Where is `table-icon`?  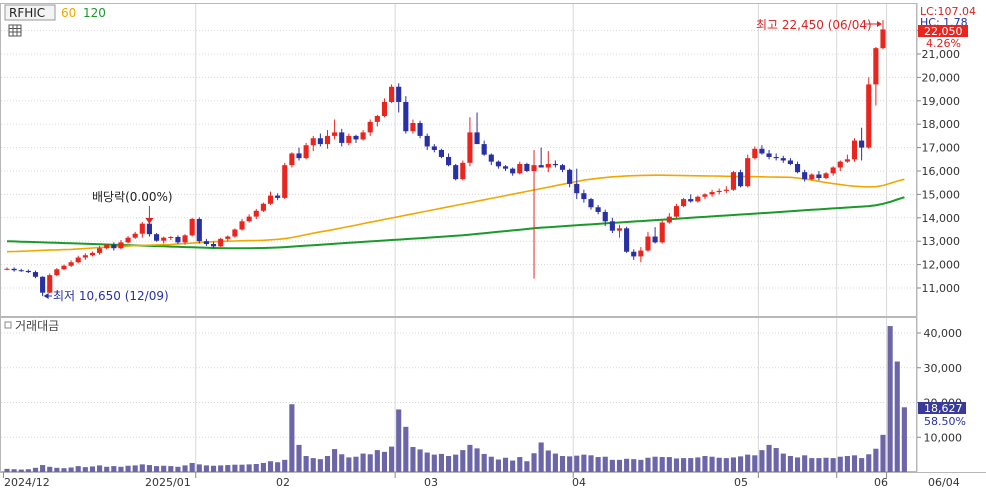
table-icon is located at coordinates (15, 30).